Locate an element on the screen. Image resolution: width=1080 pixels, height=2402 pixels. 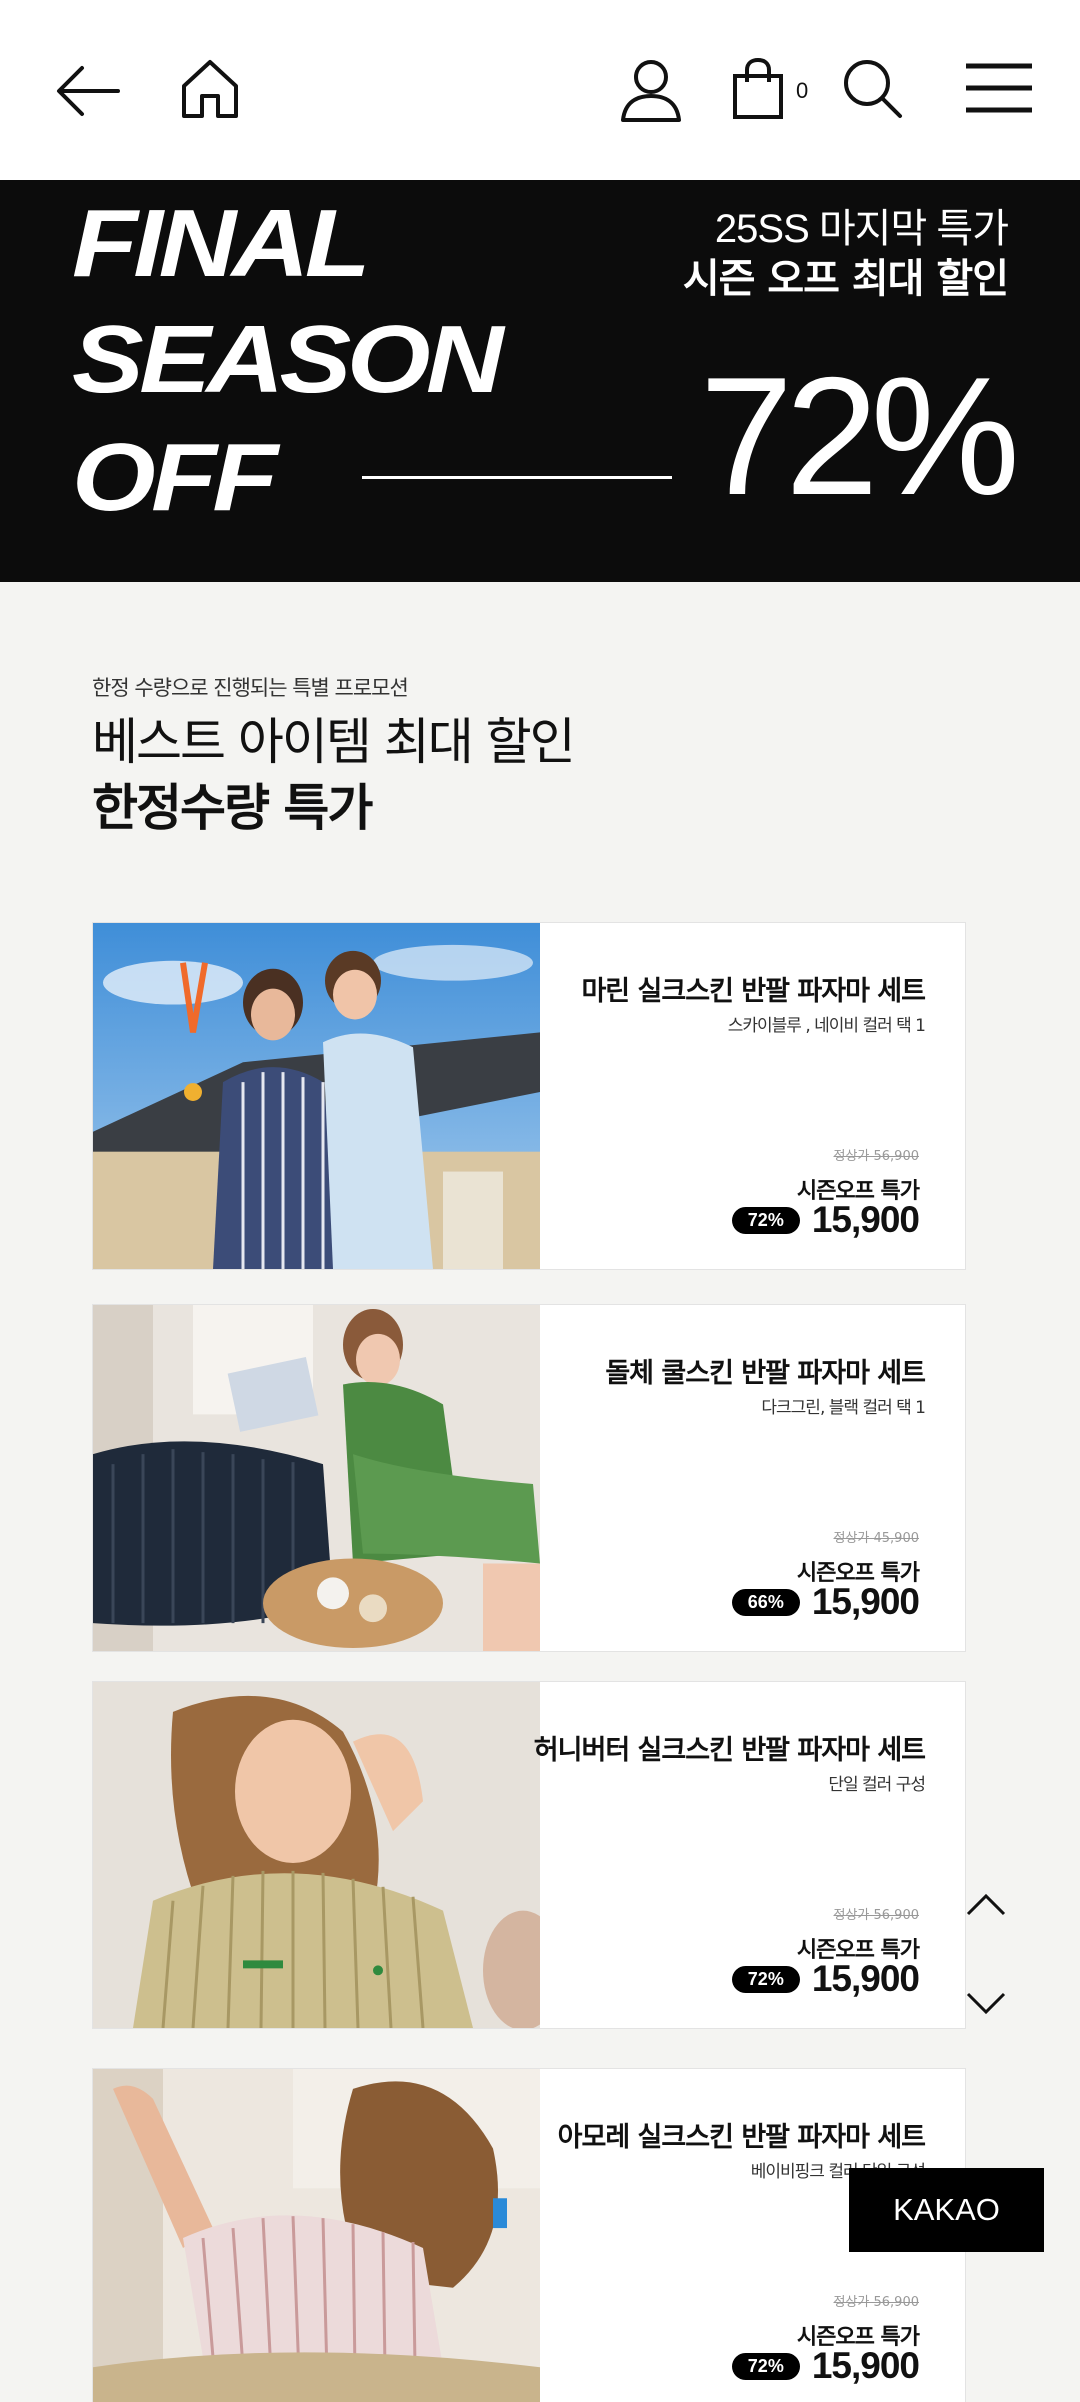
search-icon is located at coordinates (873, 89).